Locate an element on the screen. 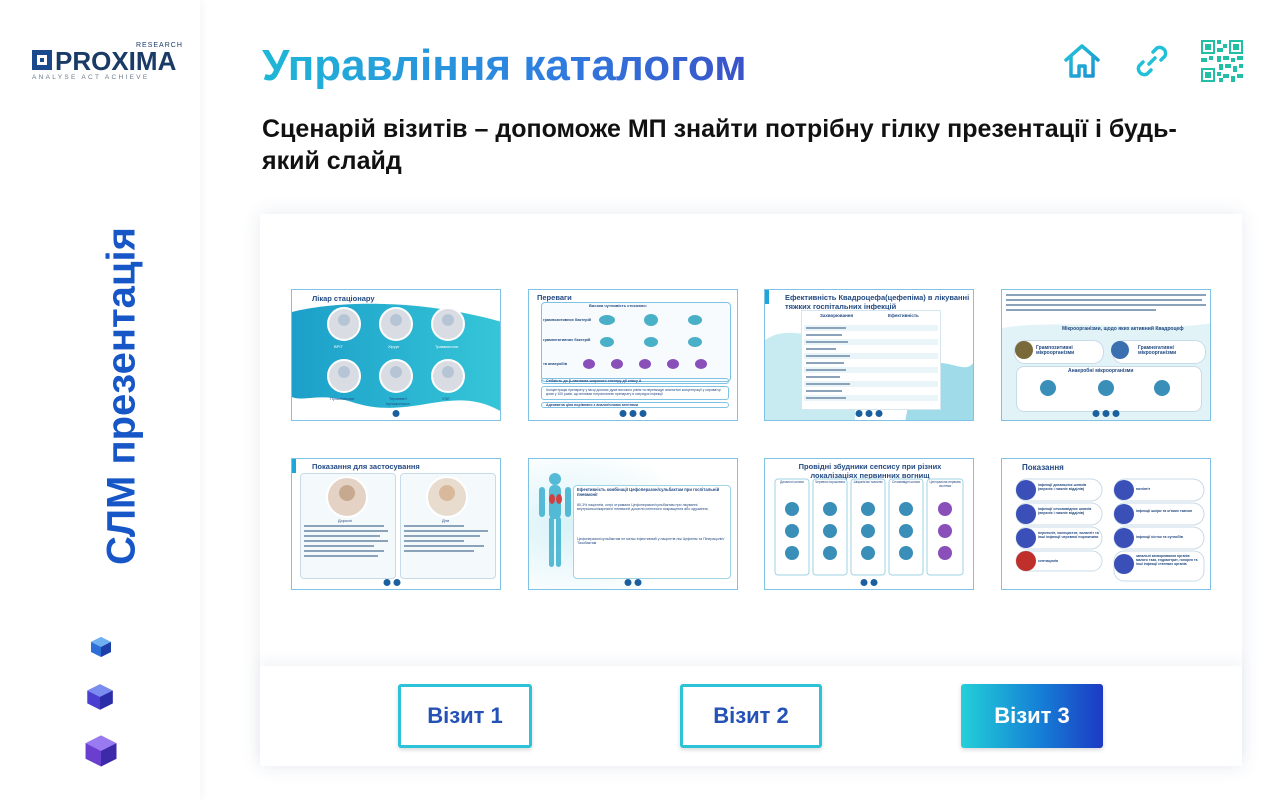 The height and width of the screenshot is (800, 1280). slide-label: Хірург is located at coordinates (394, 346).